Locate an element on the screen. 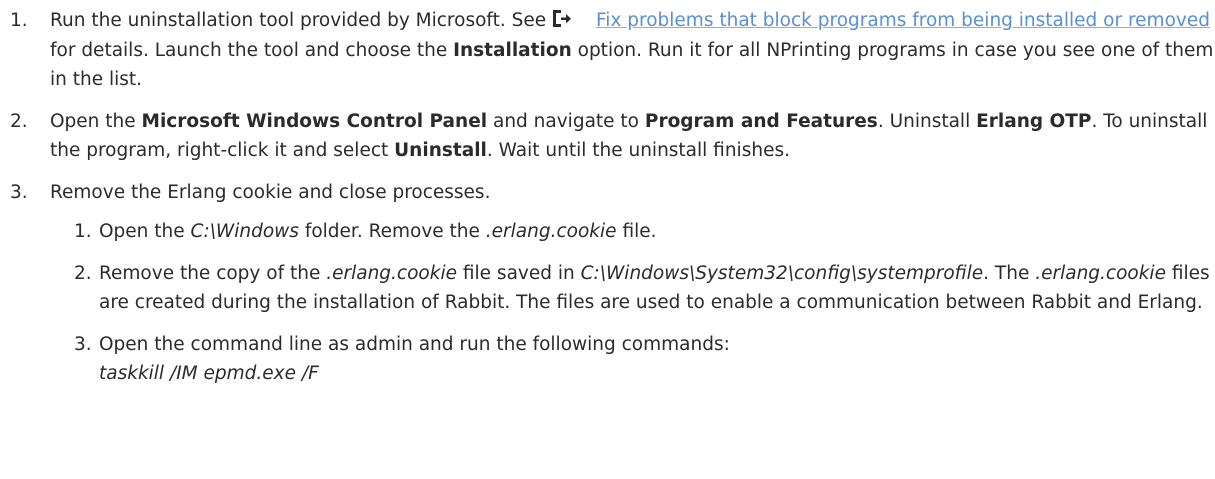 This screenshot has width=1215, height=479. control-panel-label: Microsoft Windows Control Panel is located at coordinates (314, 121).